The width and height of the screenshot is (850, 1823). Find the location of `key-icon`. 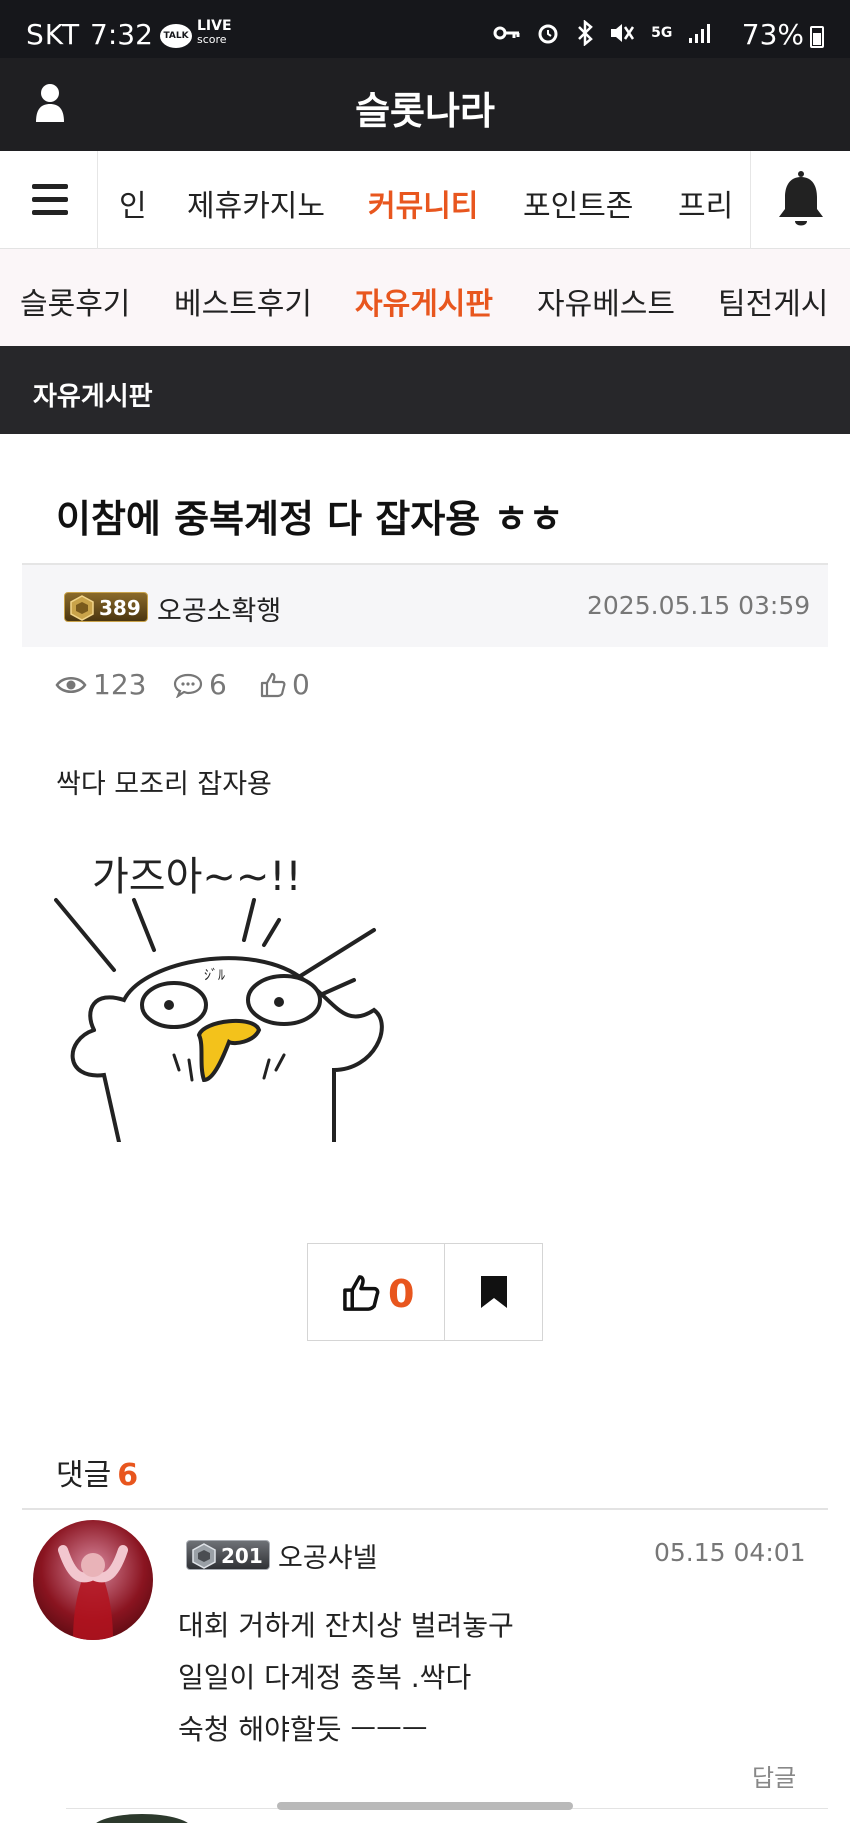

key-icon is located at coordinates (506, 33).